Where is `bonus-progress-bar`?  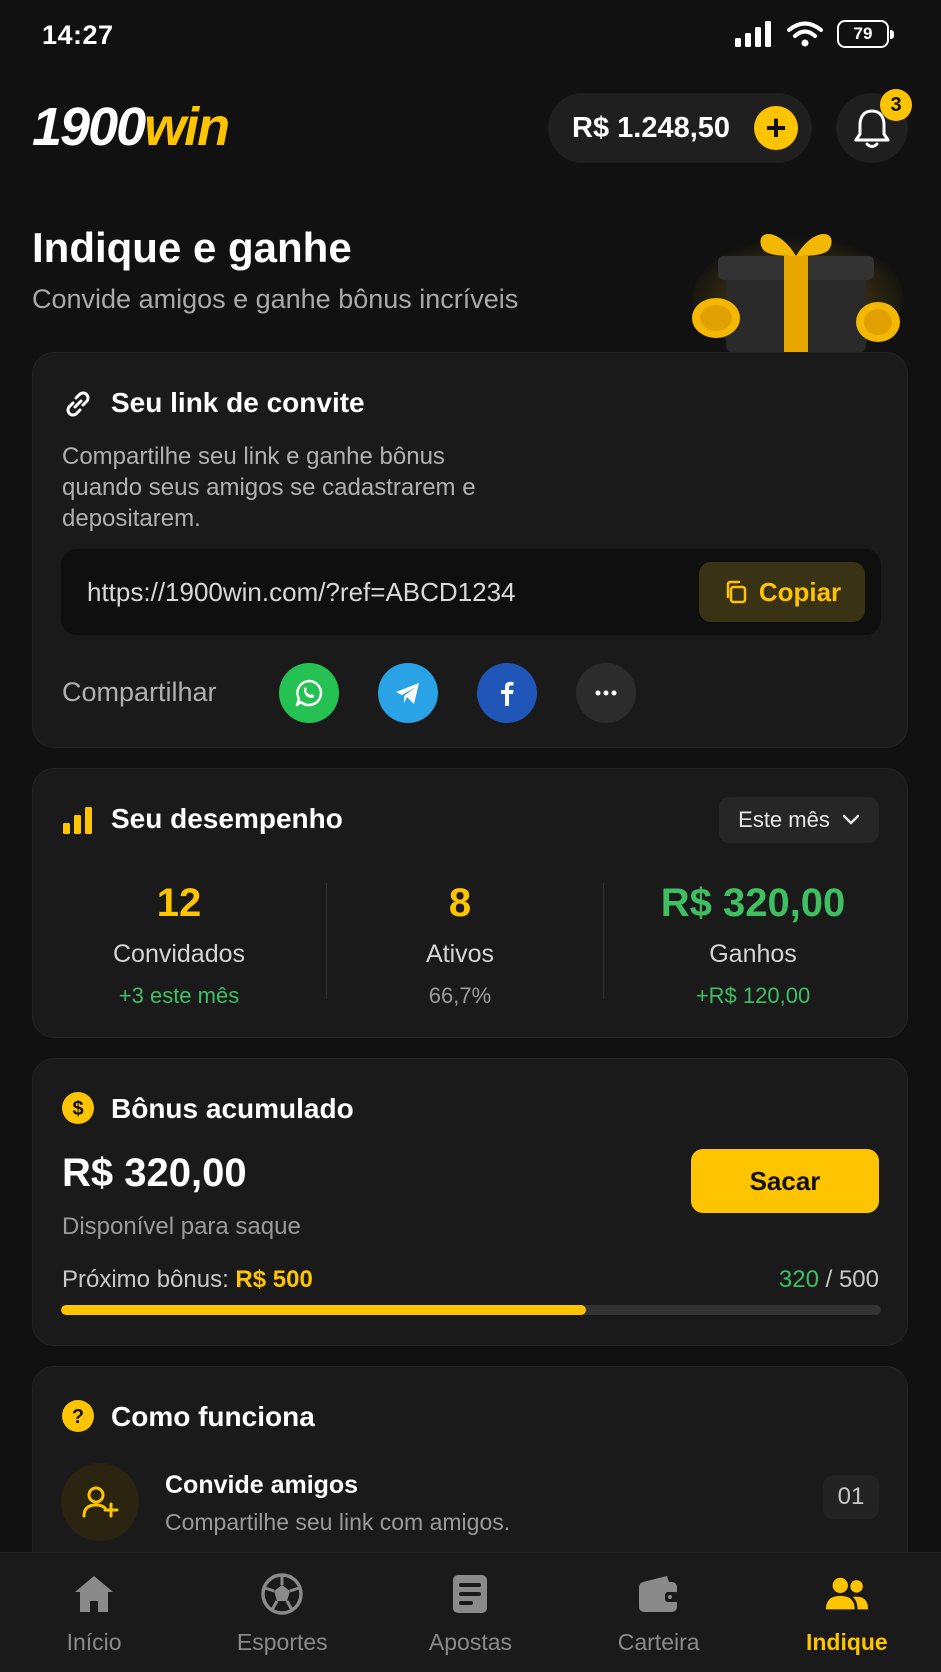
bonus-progress-bar is located at coordinates (471, 1310).